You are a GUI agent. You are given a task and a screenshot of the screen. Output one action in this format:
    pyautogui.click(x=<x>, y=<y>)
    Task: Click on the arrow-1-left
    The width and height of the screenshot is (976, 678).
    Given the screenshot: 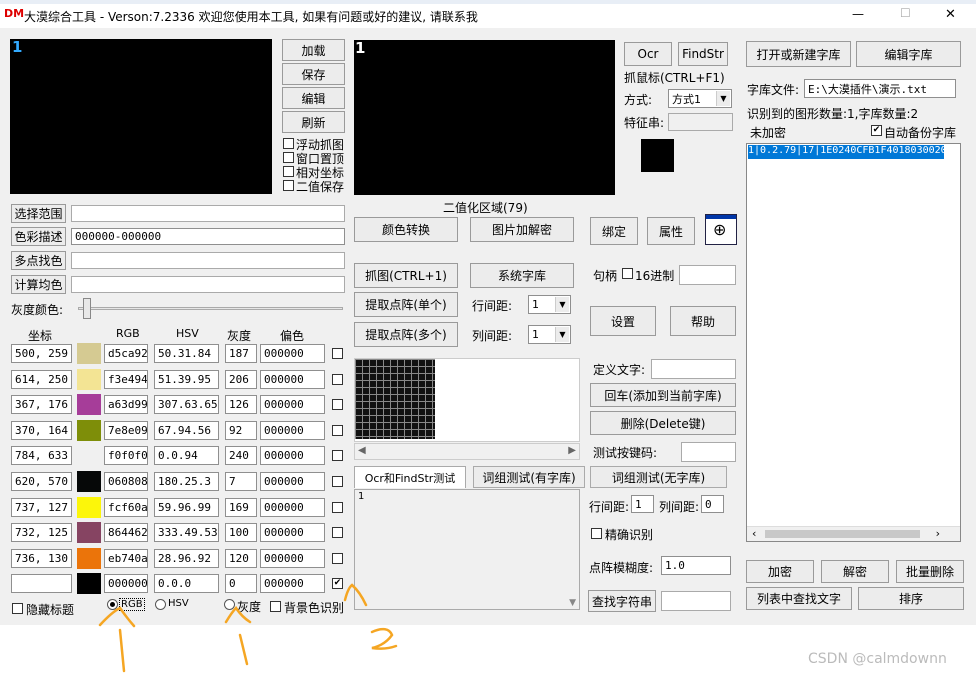 What is the action you would take?
    pyautogui.click(x=117, y=617)
    